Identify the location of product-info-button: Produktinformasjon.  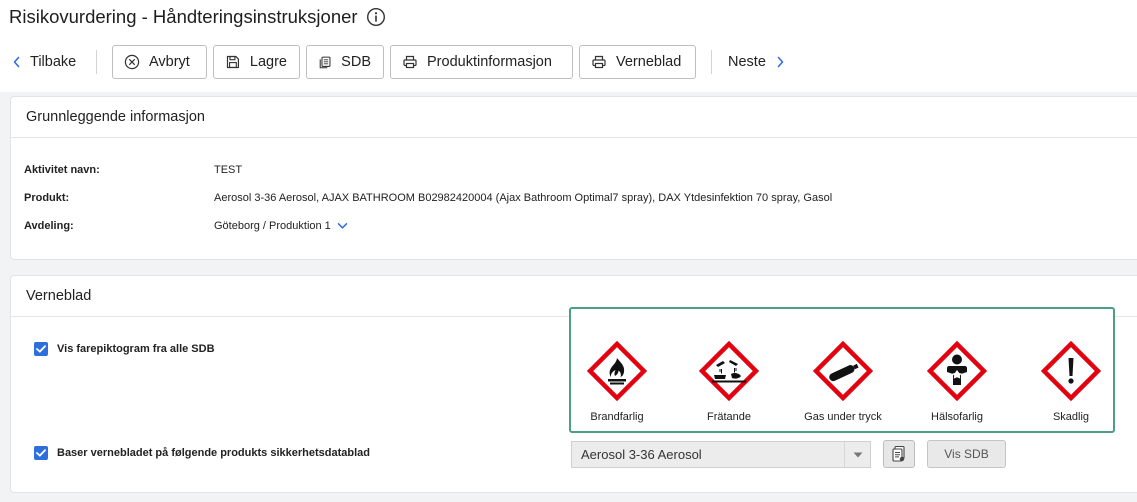
(481, 62).